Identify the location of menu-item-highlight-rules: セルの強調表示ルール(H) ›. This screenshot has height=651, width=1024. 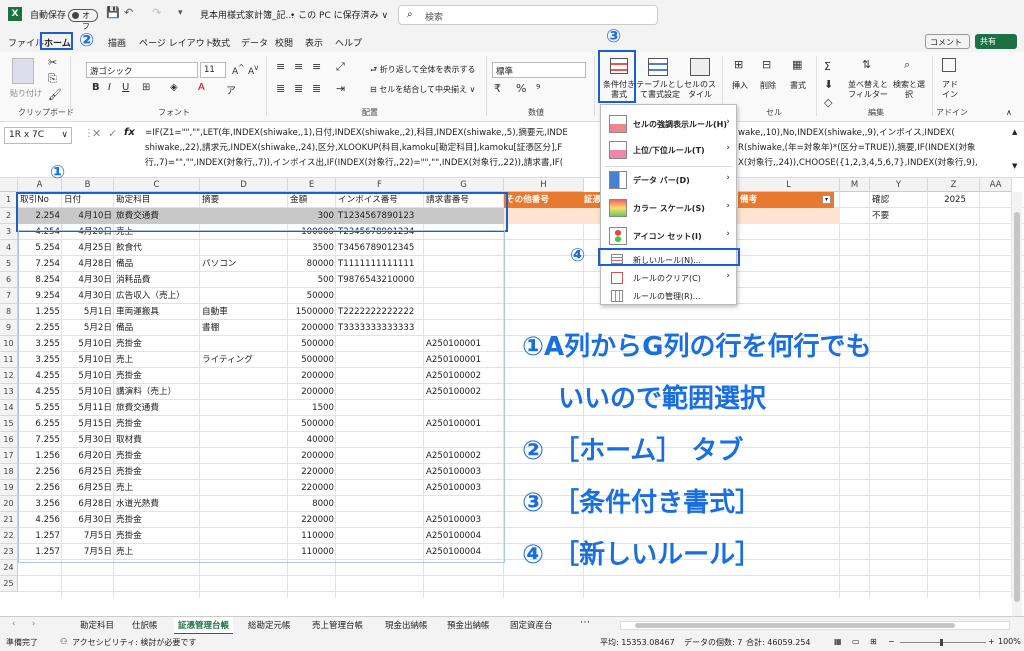
(668, 124).